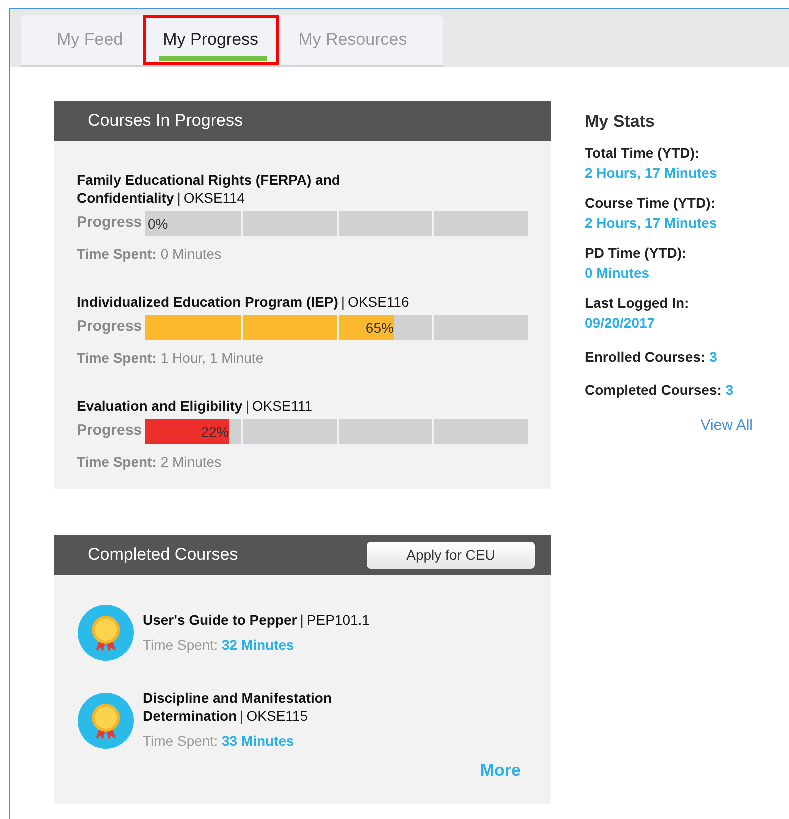 This screenshot has width=789, height=819. Describe the element at coordinates (636, 253) in the screenshot. I see `stat-label: PD Time (YTD):` at that location.